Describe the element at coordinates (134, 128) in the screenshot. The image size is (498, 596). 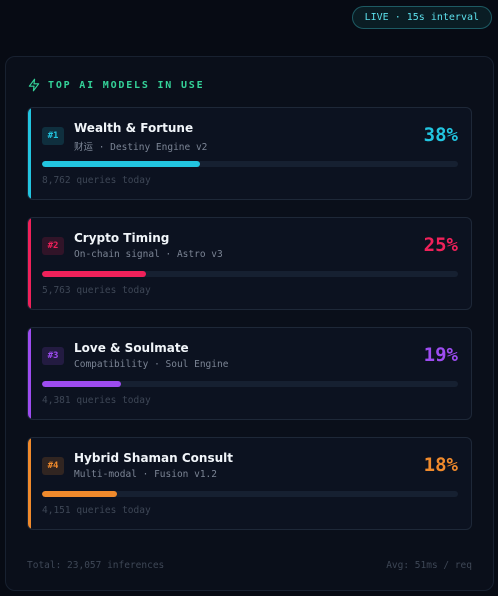
I see `model-name: Wealth & Fortune` at that location.